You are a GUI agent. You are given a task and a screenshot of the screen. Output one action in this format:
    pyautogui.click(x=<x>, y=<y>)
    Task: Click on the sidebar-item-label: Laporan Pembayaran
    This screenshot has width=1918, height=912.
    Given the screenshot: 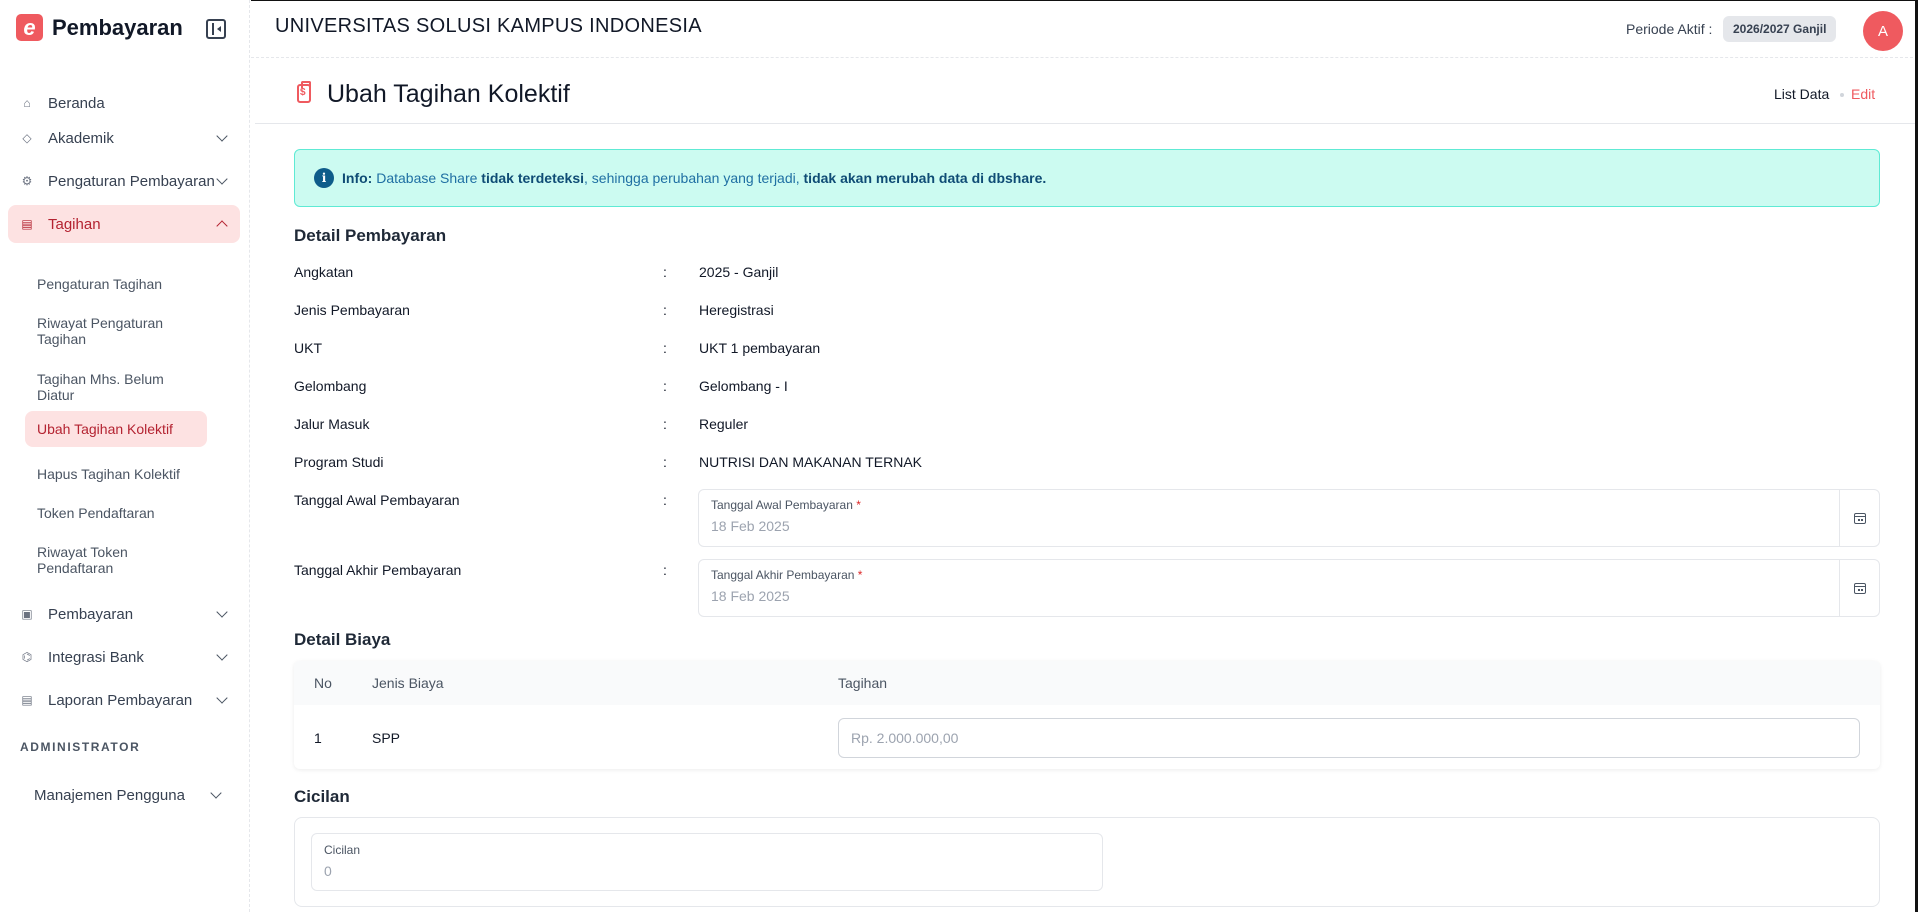 What is the action you would take?
    pyautogui.click(x=120, y=700)
    